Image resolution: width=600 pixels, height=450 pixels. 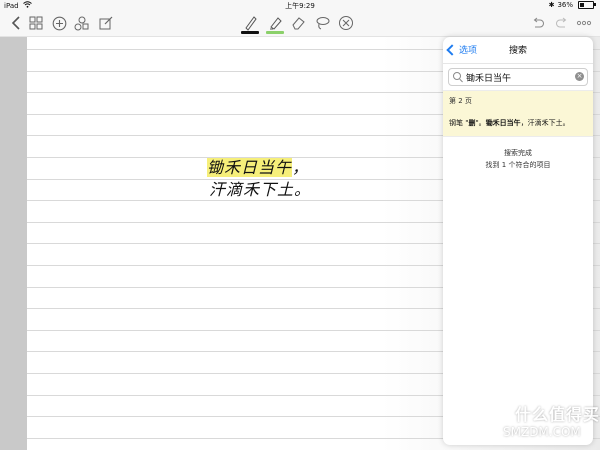 What do you see at coordinates (562, 23) in the screenshot?
I see `redo-icon` at bounding box center [562, 23].